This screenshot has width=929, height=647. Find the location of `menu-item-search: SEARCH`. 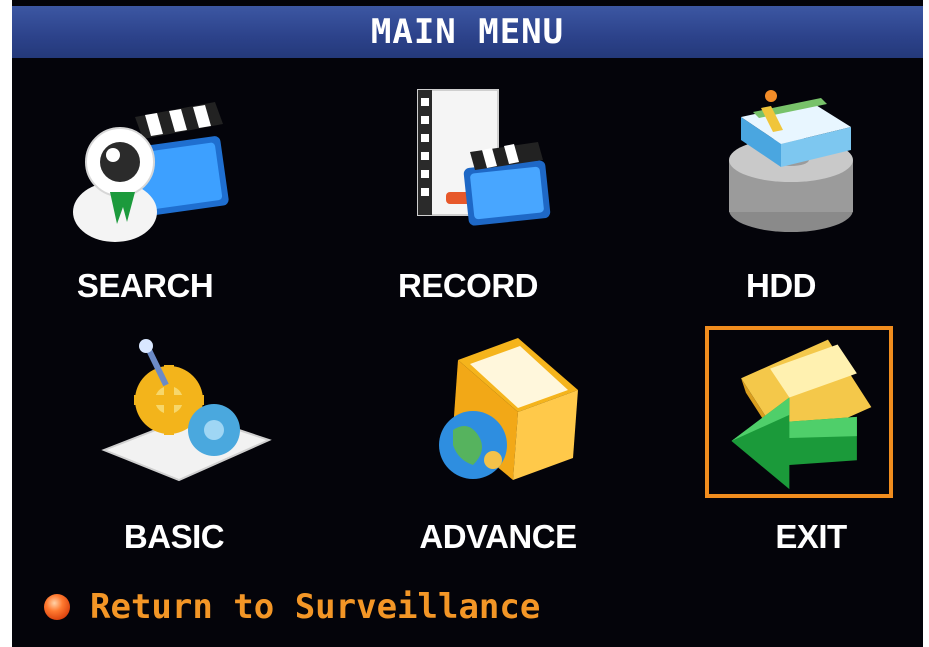

menu-item-search: SEARCH is located at coordinates (145, 202).